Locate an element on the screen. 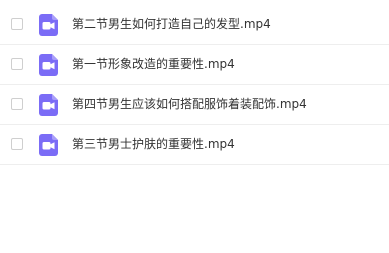 The width and height of the screenshot is (389, 253). file-name: 第一节形象改造的重要性.mp4 is located at coordinates (153, 64).